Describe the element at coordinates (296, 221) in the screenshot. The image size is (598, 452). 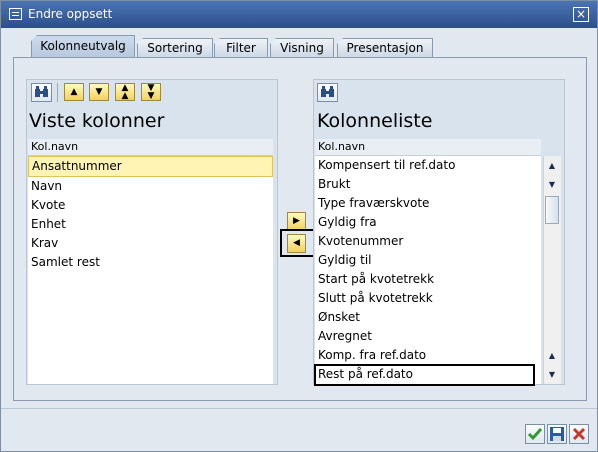
I see `arrow-right-icon: ▶` at that location.